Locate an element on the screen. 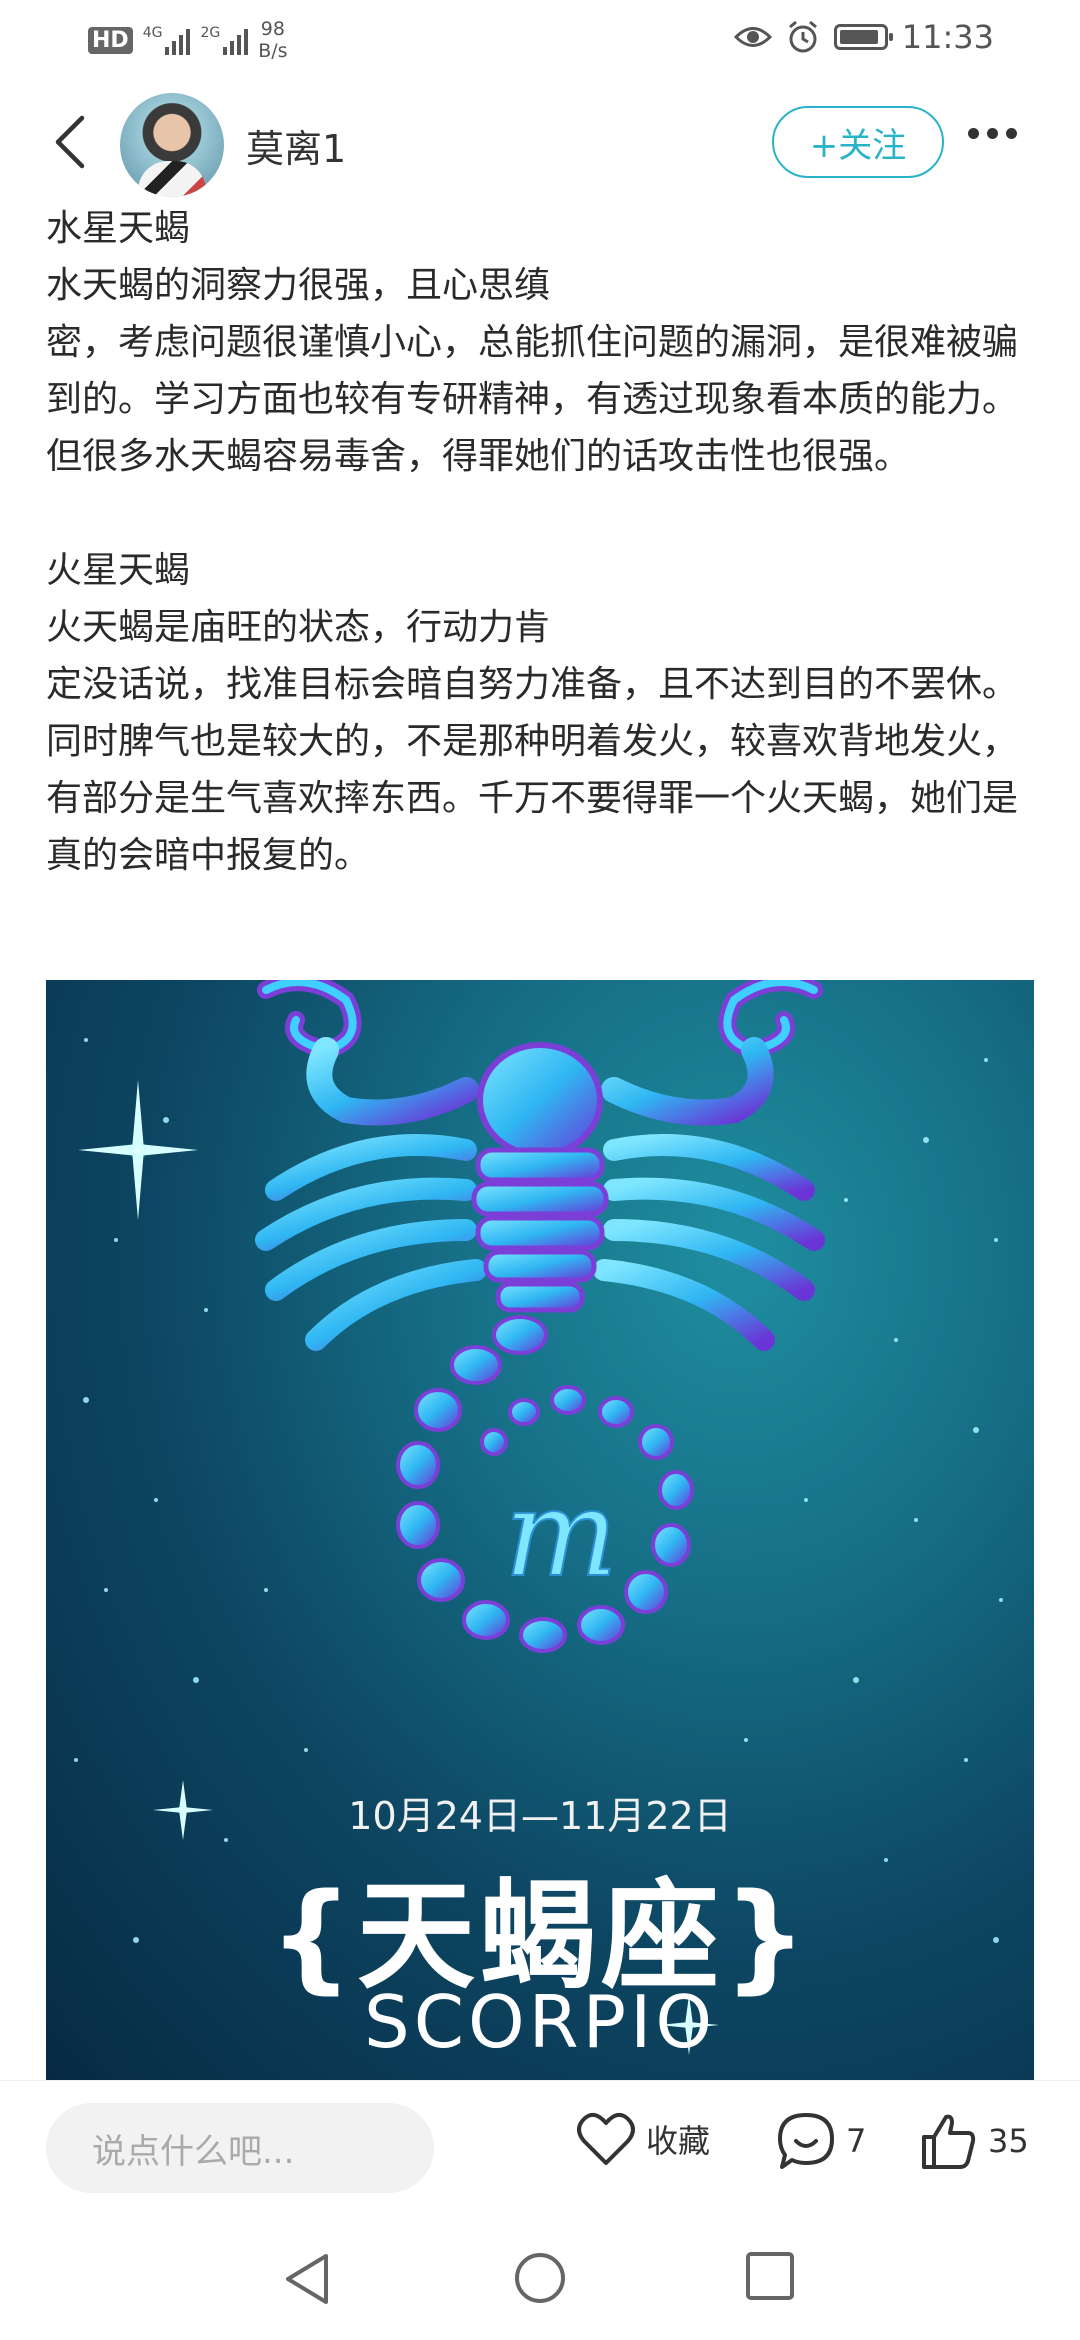 The image size is (1080, 2340). favorite-label: 收藏 is located at coordinates (678, 2141).